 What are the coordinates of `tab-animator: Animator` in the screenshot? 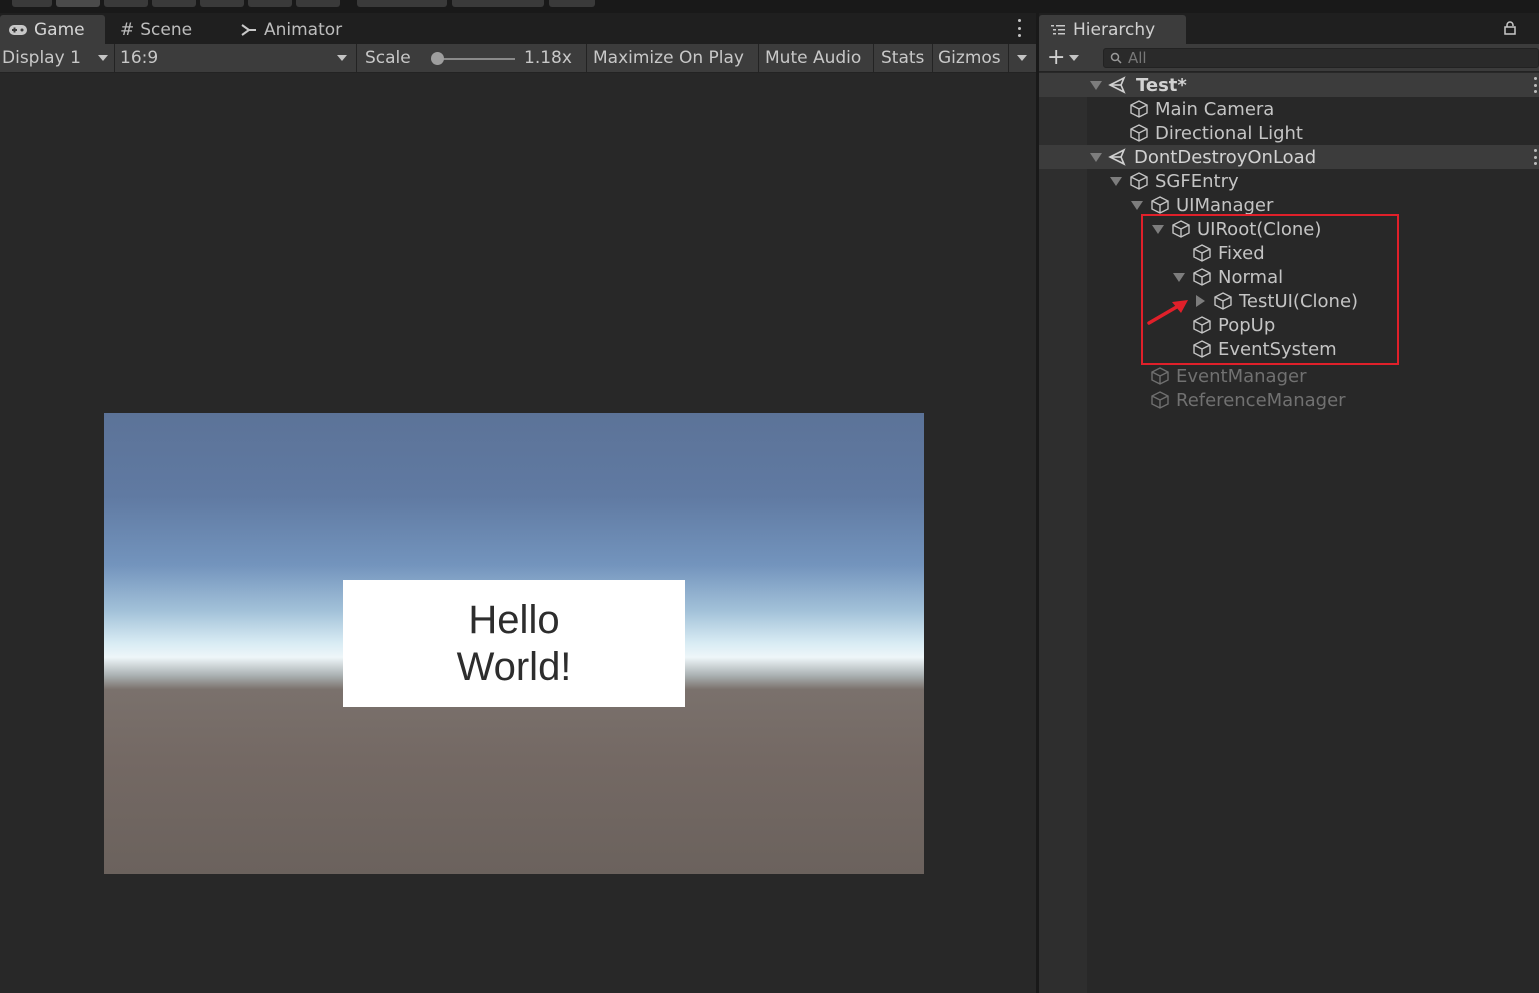 It's located at (291, 29).